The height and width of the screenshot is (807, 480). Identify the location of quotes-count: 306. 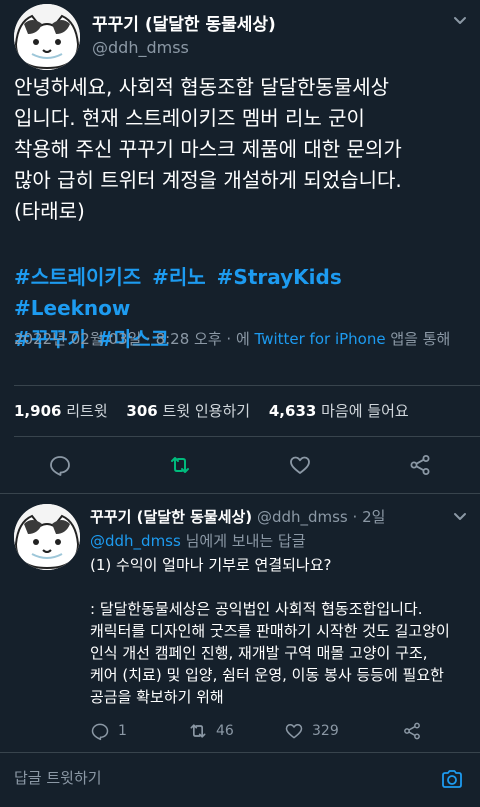
(141, 411).